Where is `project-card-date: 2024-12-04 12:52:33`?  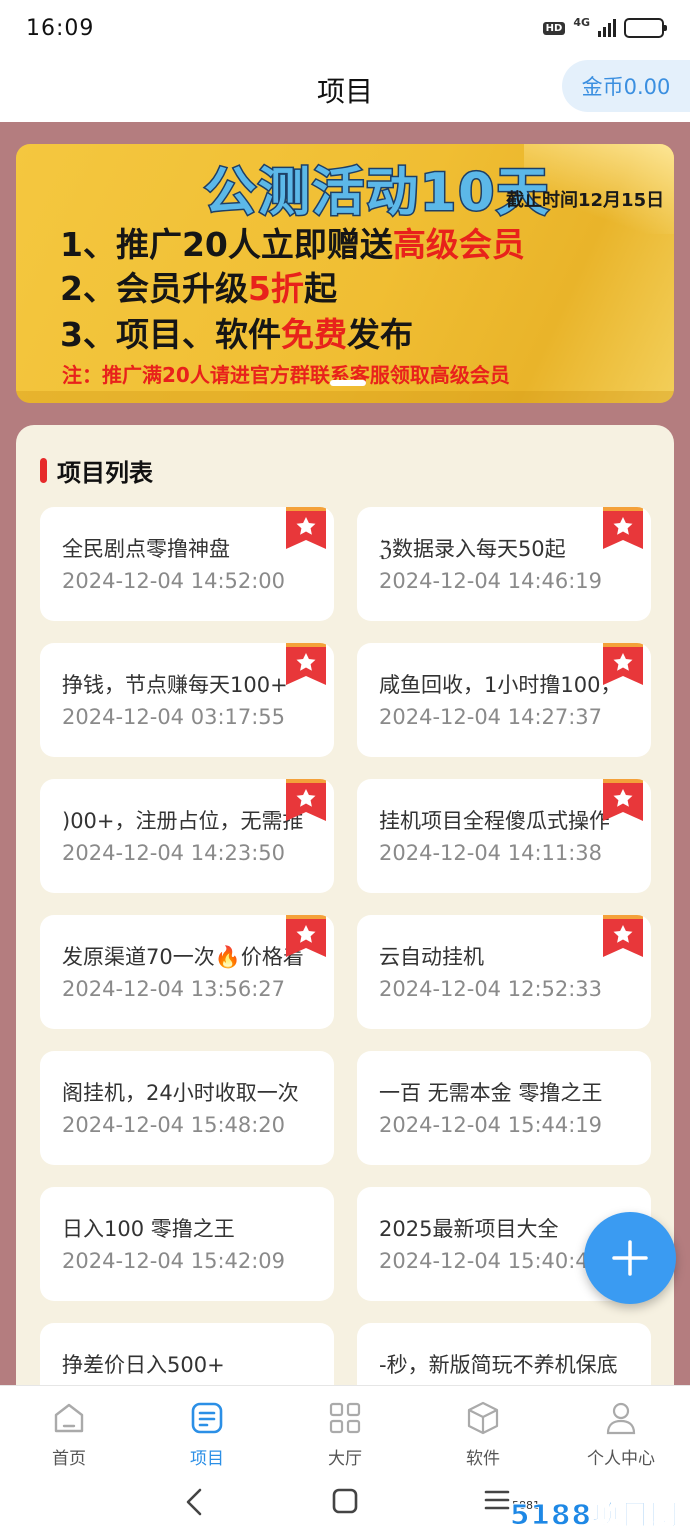 project-card-date: 2024-12-04 12:52:33 is located at coordinates (491, 989).